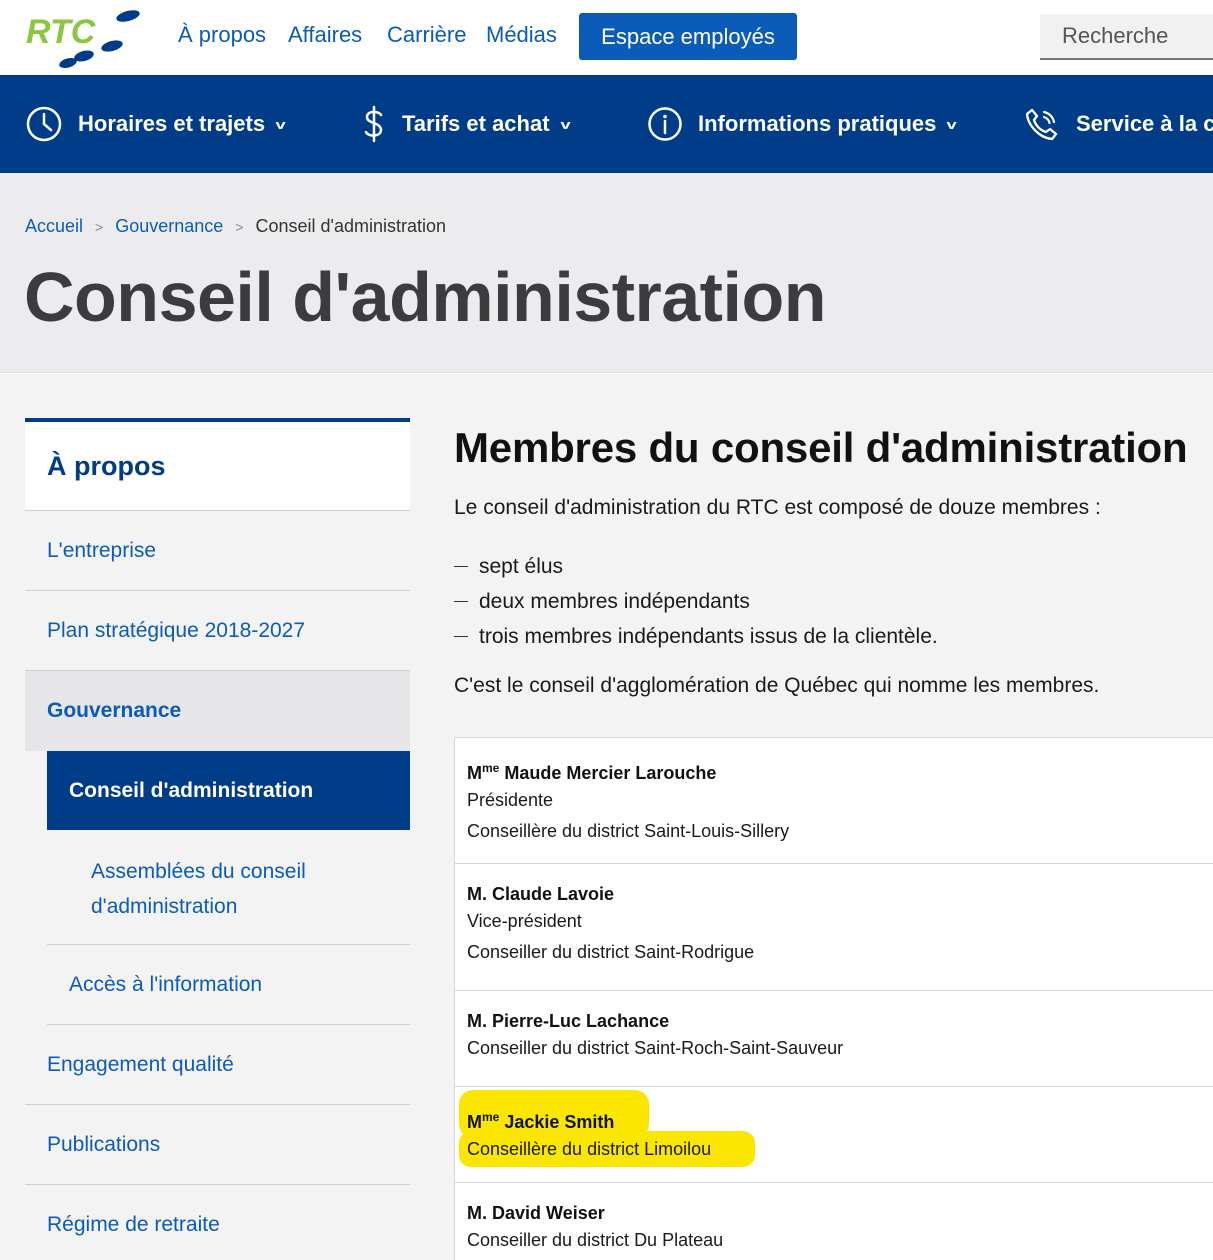 The image size is (1213, 1260). Describe the element at coordinates (521, 35) in the screenshot. I see `topnav-medias: Médias` at that location.